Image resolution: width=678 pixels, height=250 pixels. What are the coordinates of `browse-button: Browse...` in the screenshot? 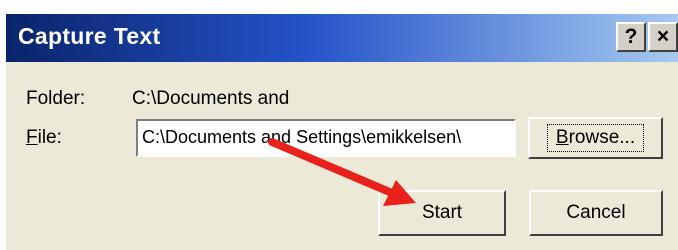 It's located at (595, 138).